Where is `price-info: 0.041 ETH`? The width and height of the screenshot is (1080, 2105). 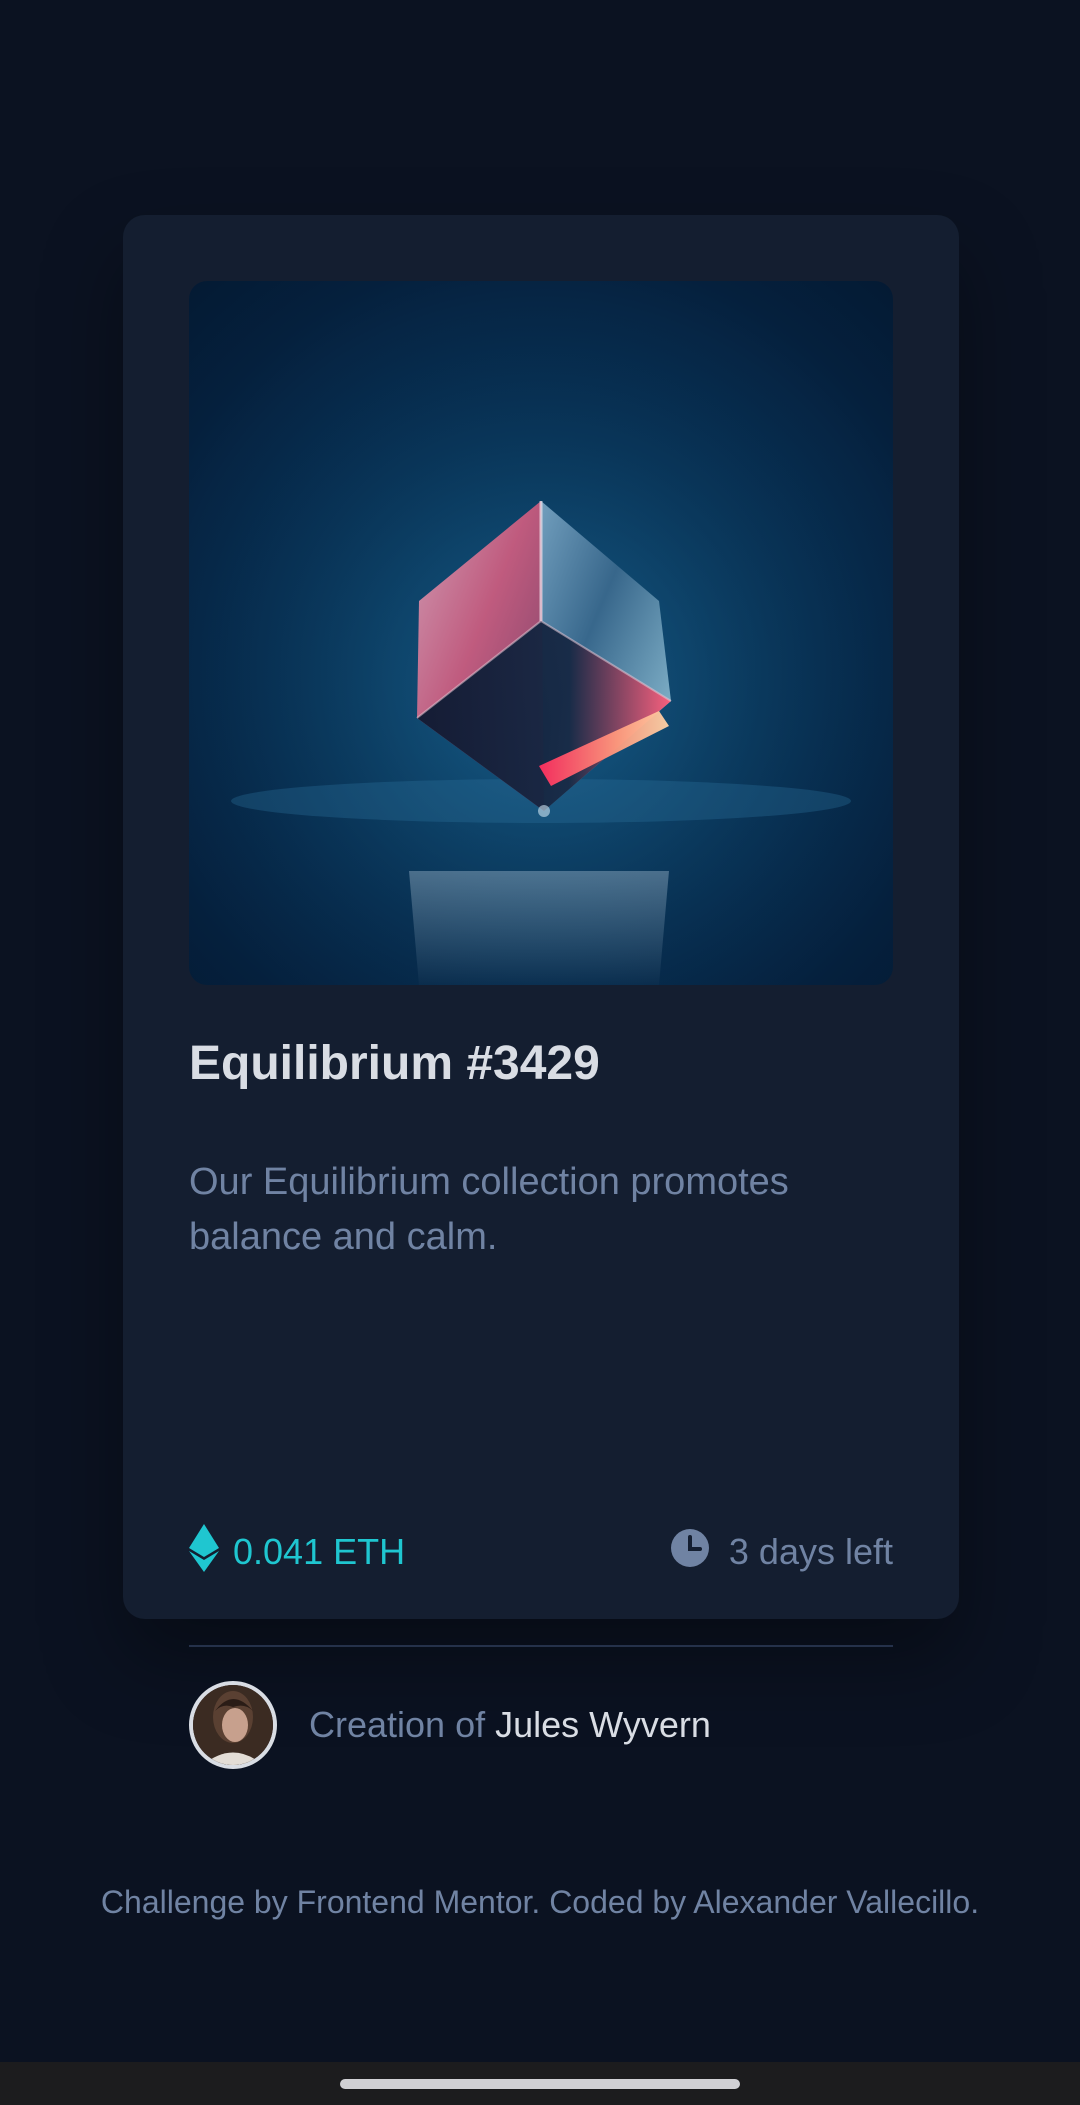 price-info: 0.041 ETH is located at coordinates (297, 1552).